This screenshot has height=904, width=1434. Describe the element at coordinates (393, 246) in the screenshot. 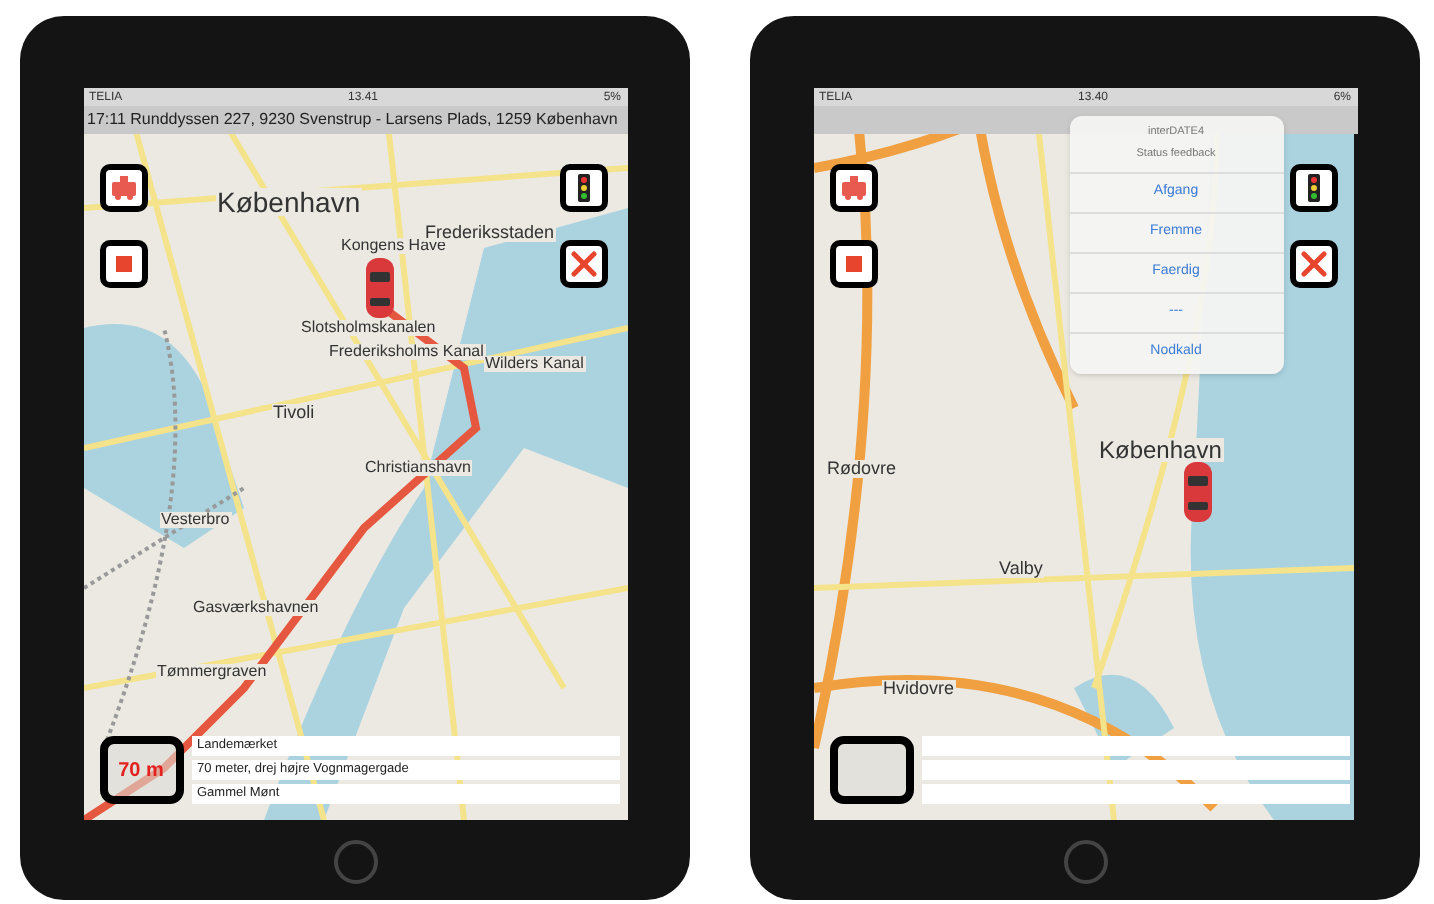

I see `map-label: Kongens Have` at that location.